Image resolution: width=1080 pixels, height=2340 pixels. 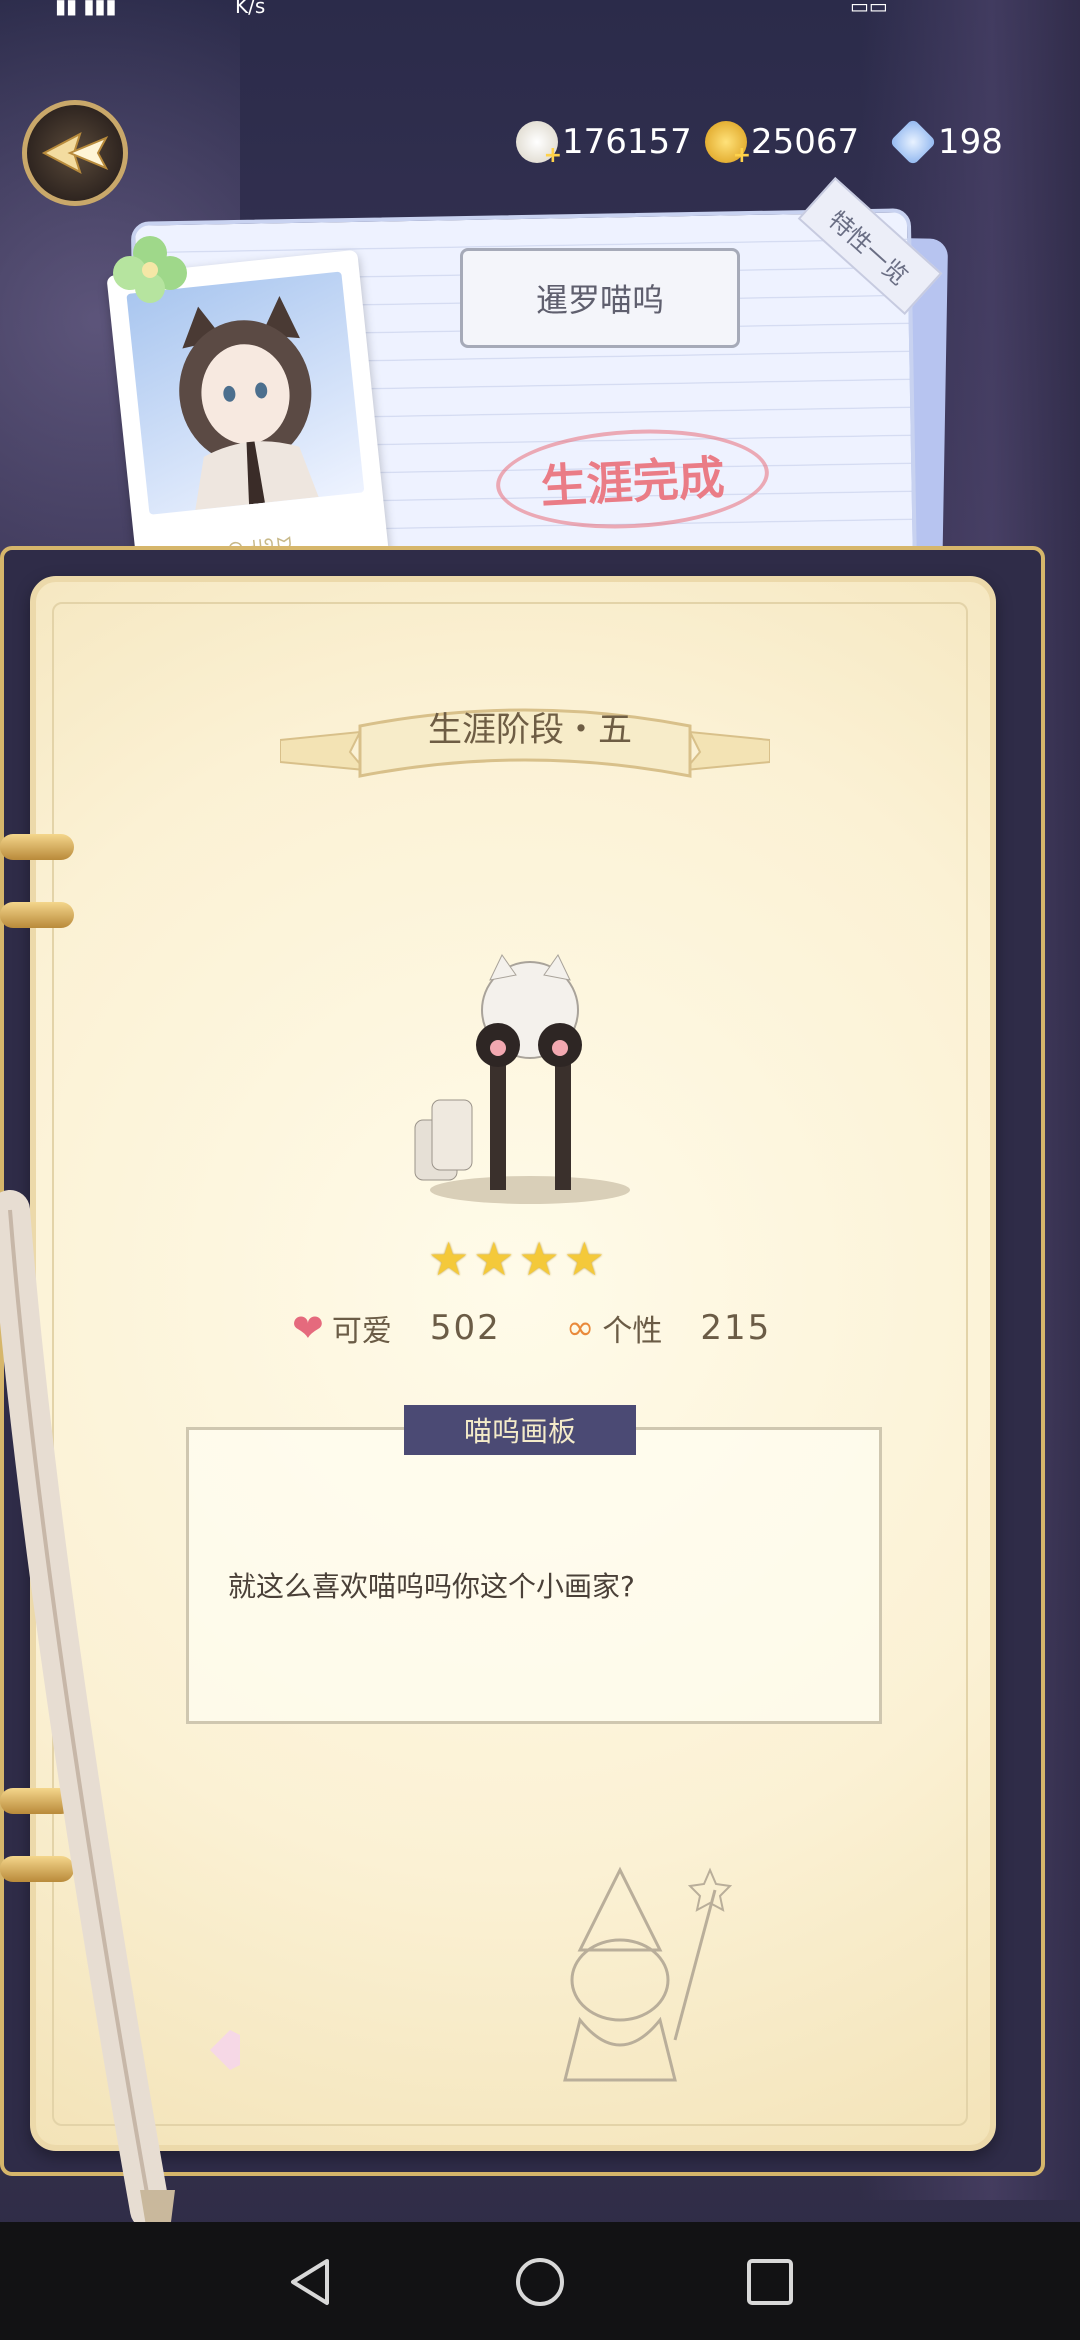 What do you see at coordinates (539, 144) in the screenshot?
I see `shell-icon: +` at bounding box center [539, 144].